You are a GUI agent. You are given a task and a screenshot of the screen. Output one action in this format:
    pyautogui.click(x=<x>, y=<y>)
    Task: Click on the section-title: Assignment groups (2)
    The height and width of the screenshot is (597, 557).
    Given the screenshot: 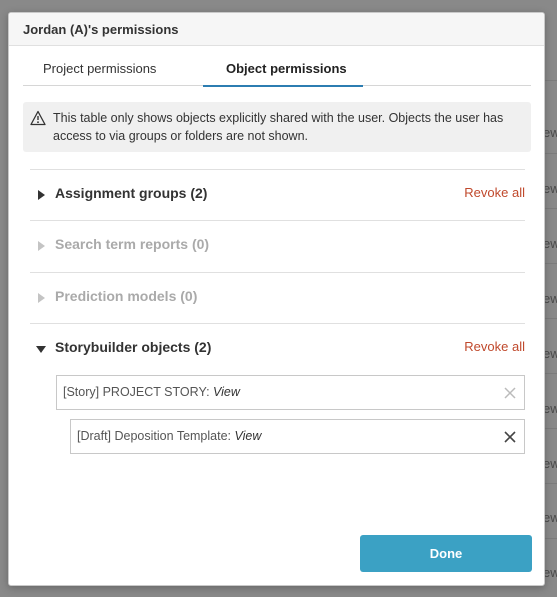 What is the action you would take?
    pyautogui.click(x=131, y=193)
    